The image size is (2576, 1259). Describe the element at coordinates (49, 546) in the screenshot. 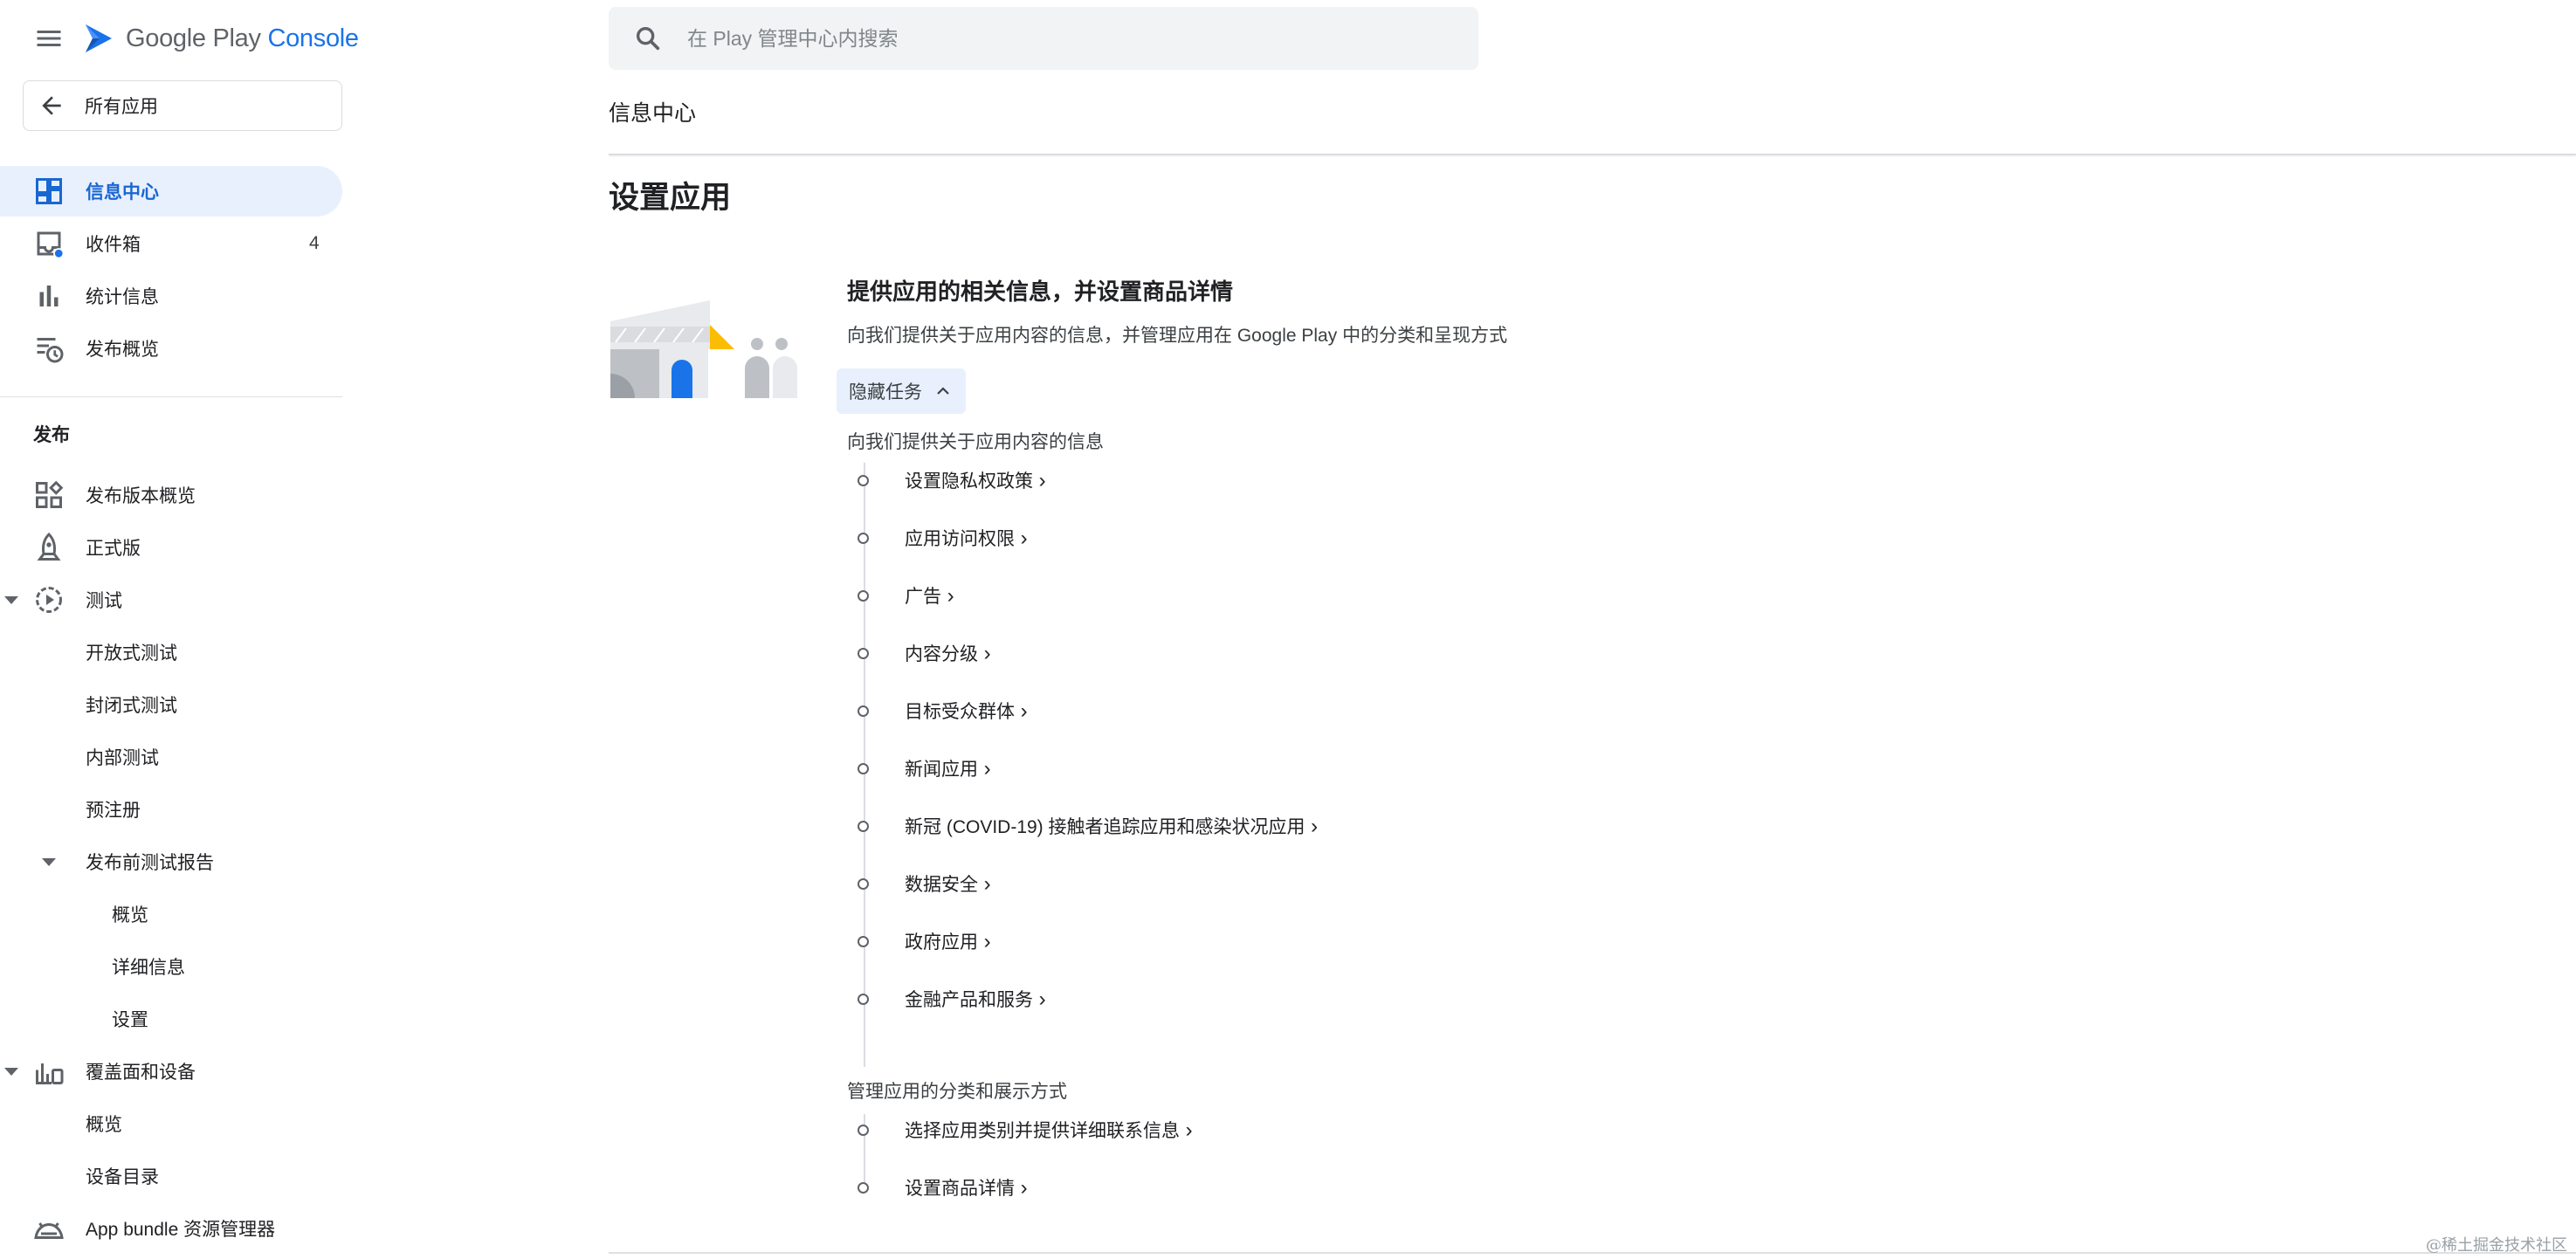

I see `production-icon` at that location.